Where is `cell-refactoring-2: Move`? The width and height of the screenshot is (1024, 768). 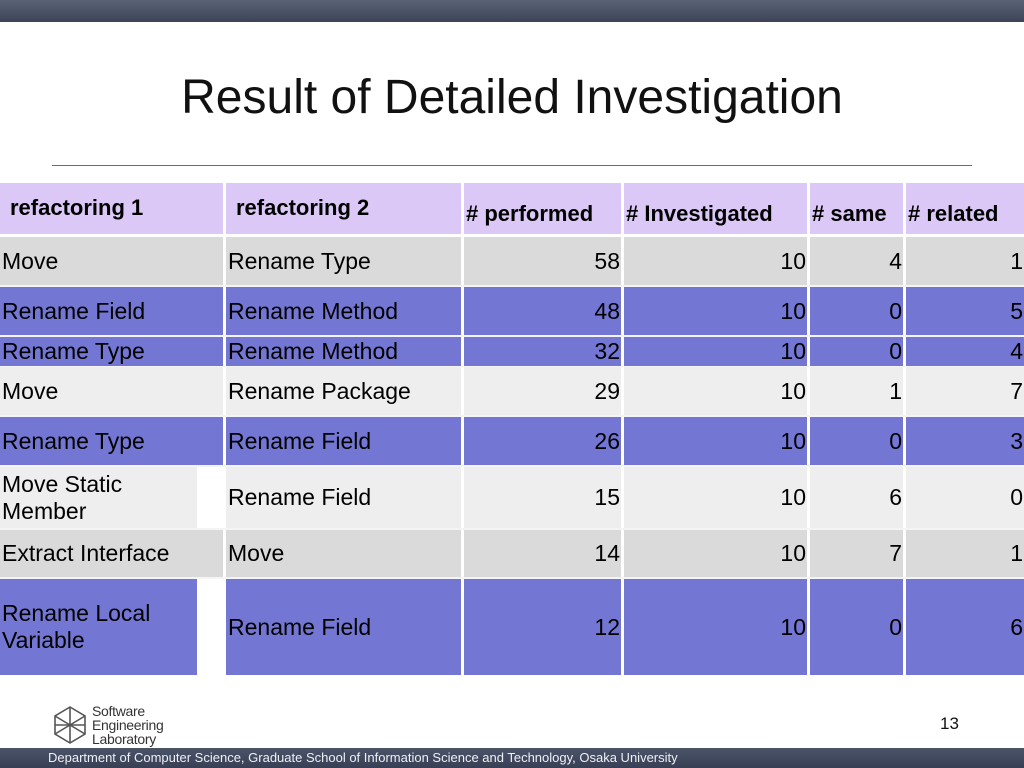
cell-refactoring-2: Move is located at coordinates (345, 553).